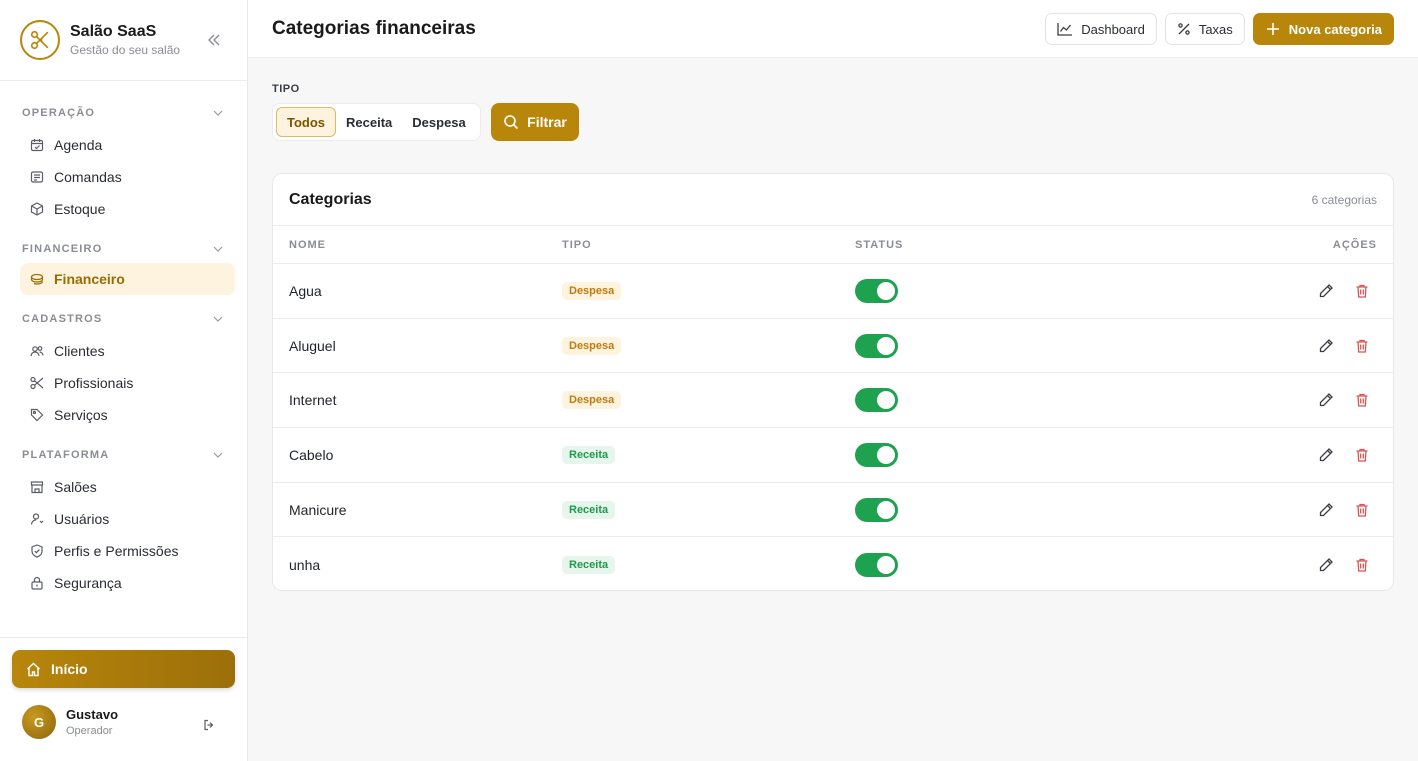 This screenshot has width=1418, height=761. I want to click on filter-option-despesa: Despesa, so click(438, 122).